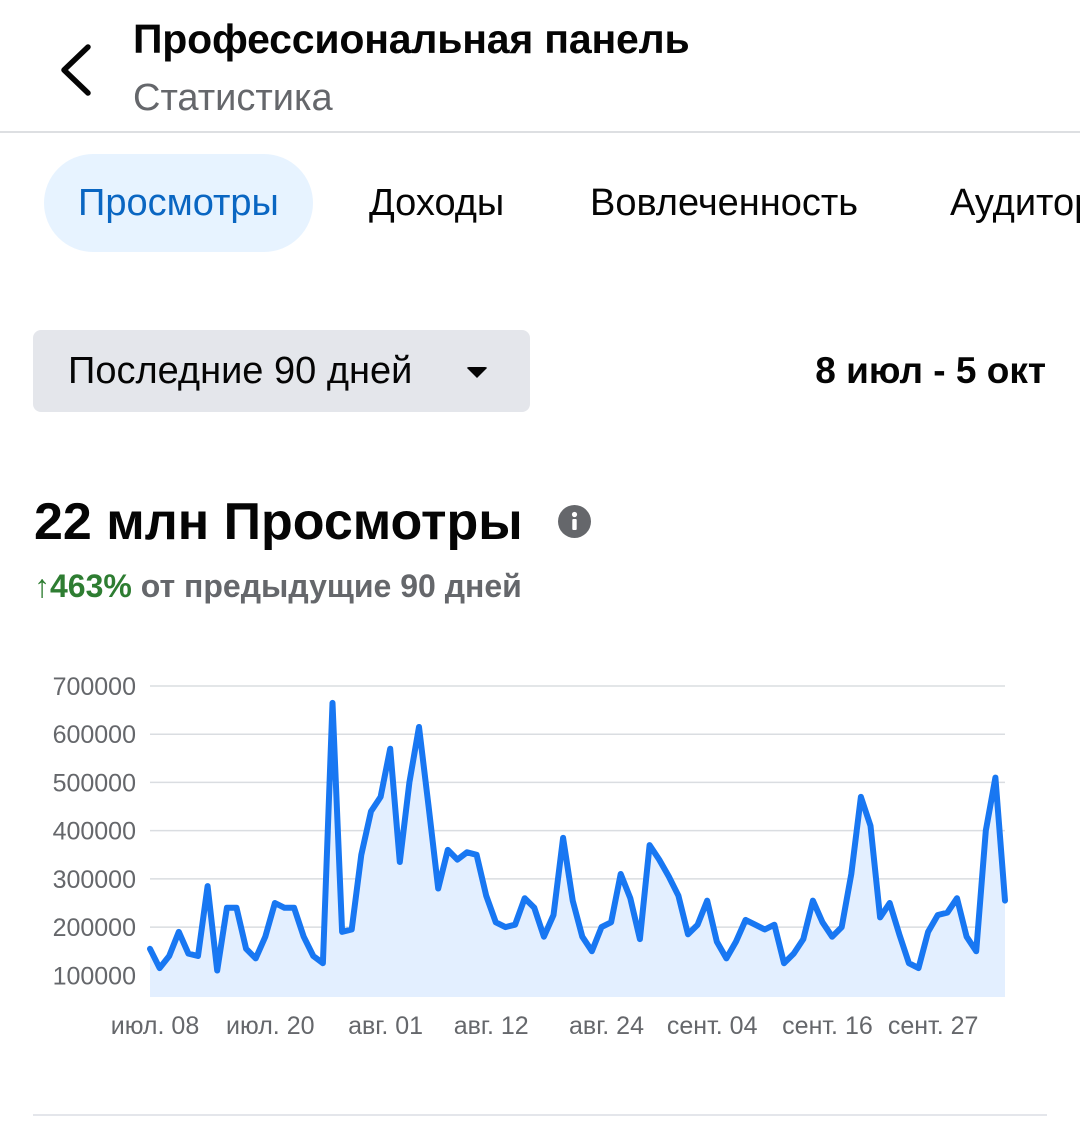 The height and width of the screenshot is (1135, 1080). I want to click on page-subtitle: Статистика, so click(233, 98).